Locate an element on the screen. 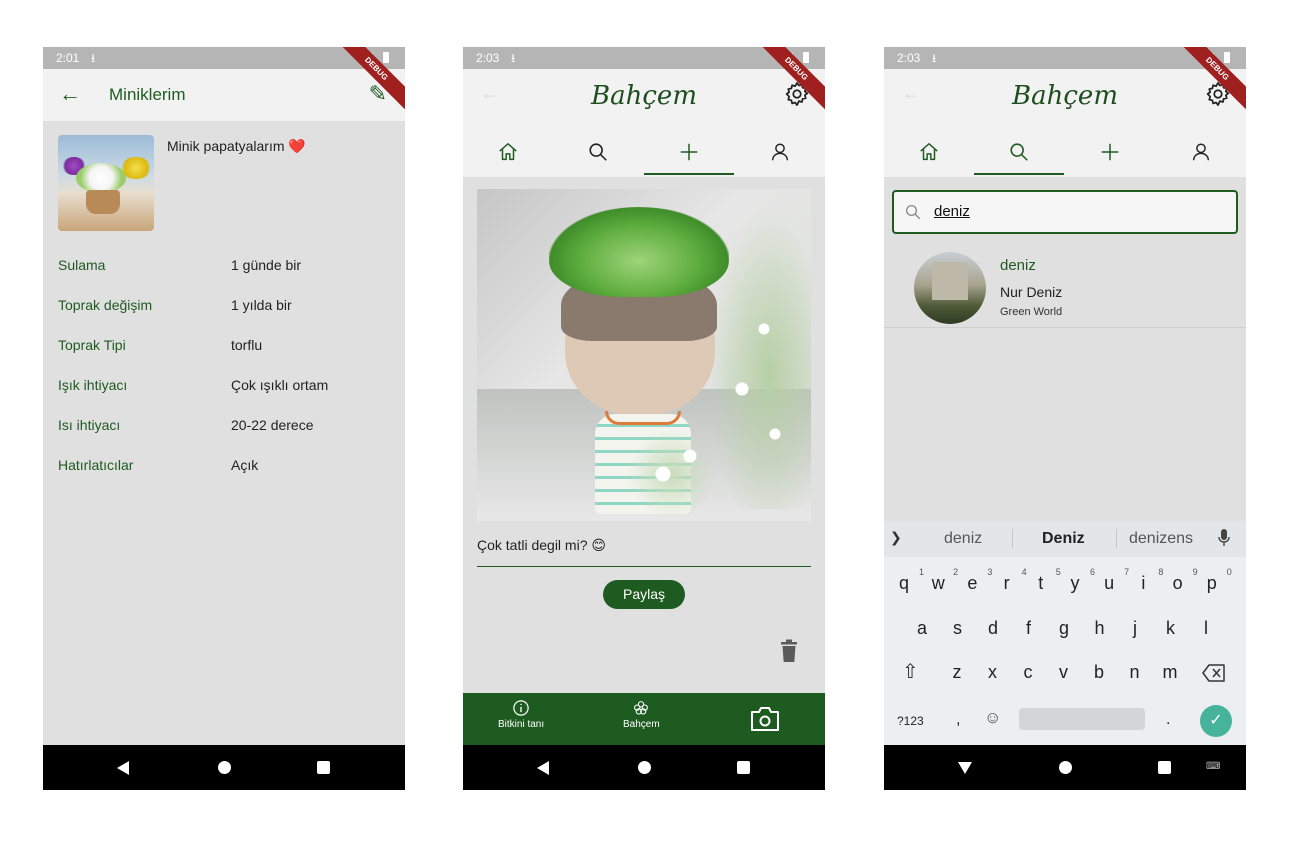 The height and width of the screenshot is (848, 1302). key-o: o9 is located at coordinates (1182, 580).